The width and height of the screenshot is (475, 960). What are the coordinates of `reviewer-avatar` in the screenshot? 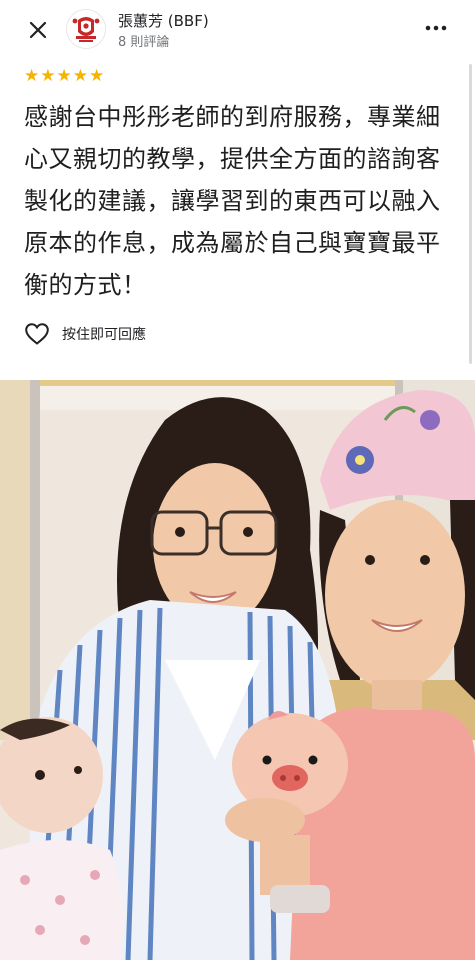 It's located at (86, 29).